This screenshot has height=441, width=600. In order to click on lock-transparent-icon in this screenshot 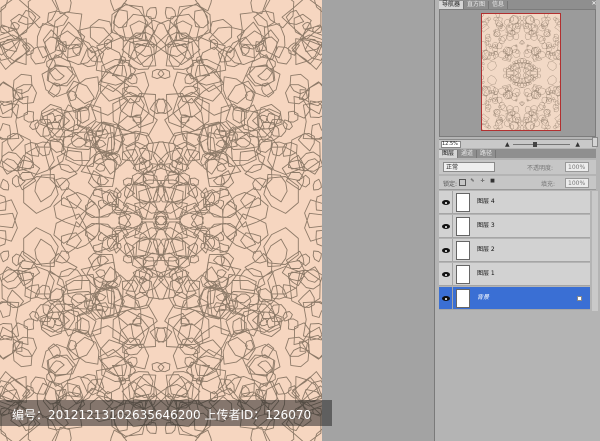, I will do `click(462, 182)`.